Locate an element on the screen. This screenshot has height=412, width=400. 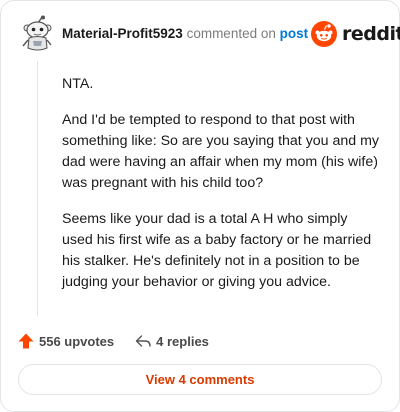
comment-actions: 556 upvotes 4 replies is located at coordinates (113, 341).